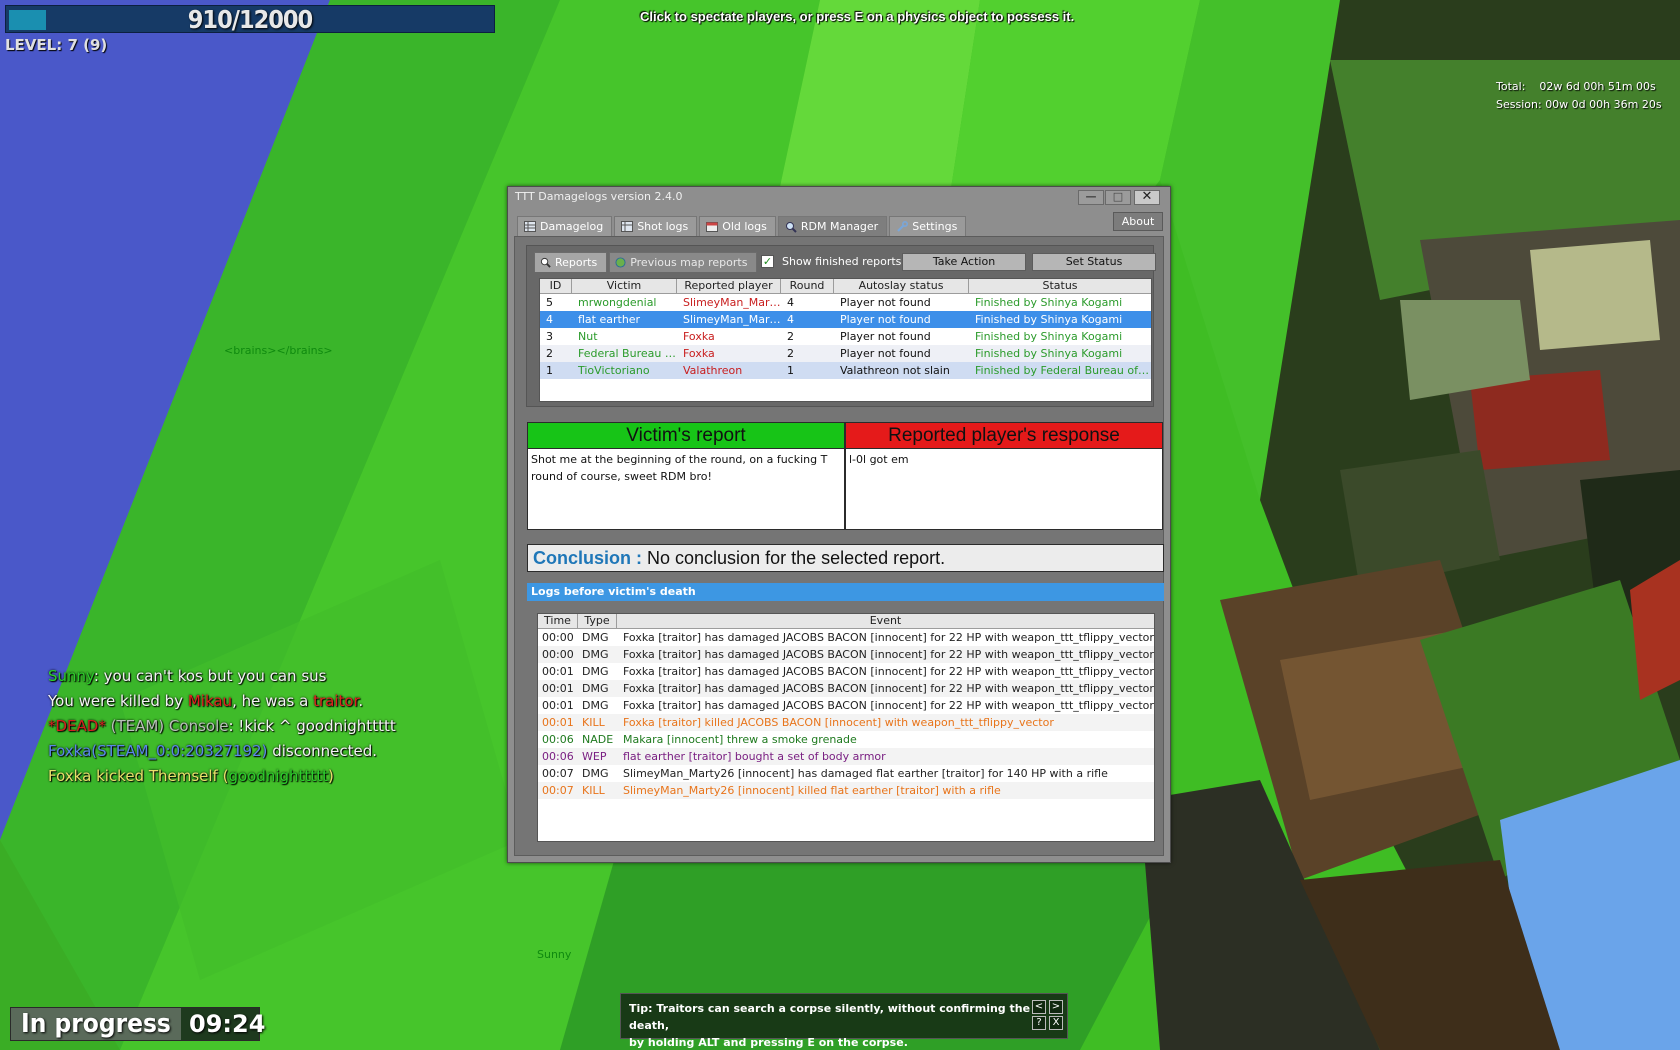  Describe the element at coordinates (593, 722) in the screenshot. I see `log-cell-type: KILL` at that location.